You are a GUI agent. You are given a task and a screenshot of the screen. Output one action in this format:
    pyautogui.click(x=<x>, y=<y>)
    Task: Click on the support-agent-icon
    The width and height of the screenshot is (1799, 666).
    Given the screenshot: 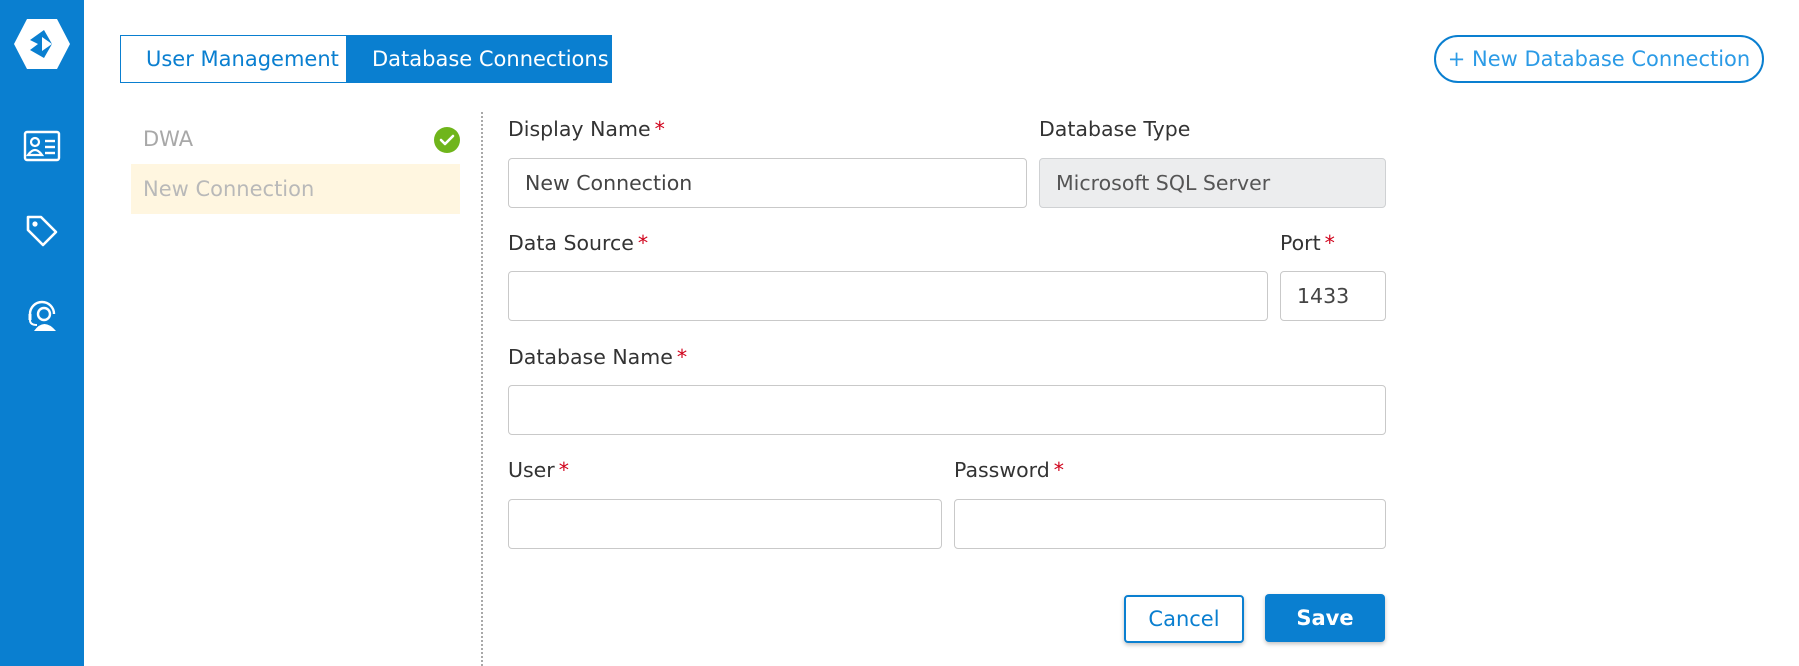 What is the action you would take?
    pyautogui.click(x=42, y=315)
    